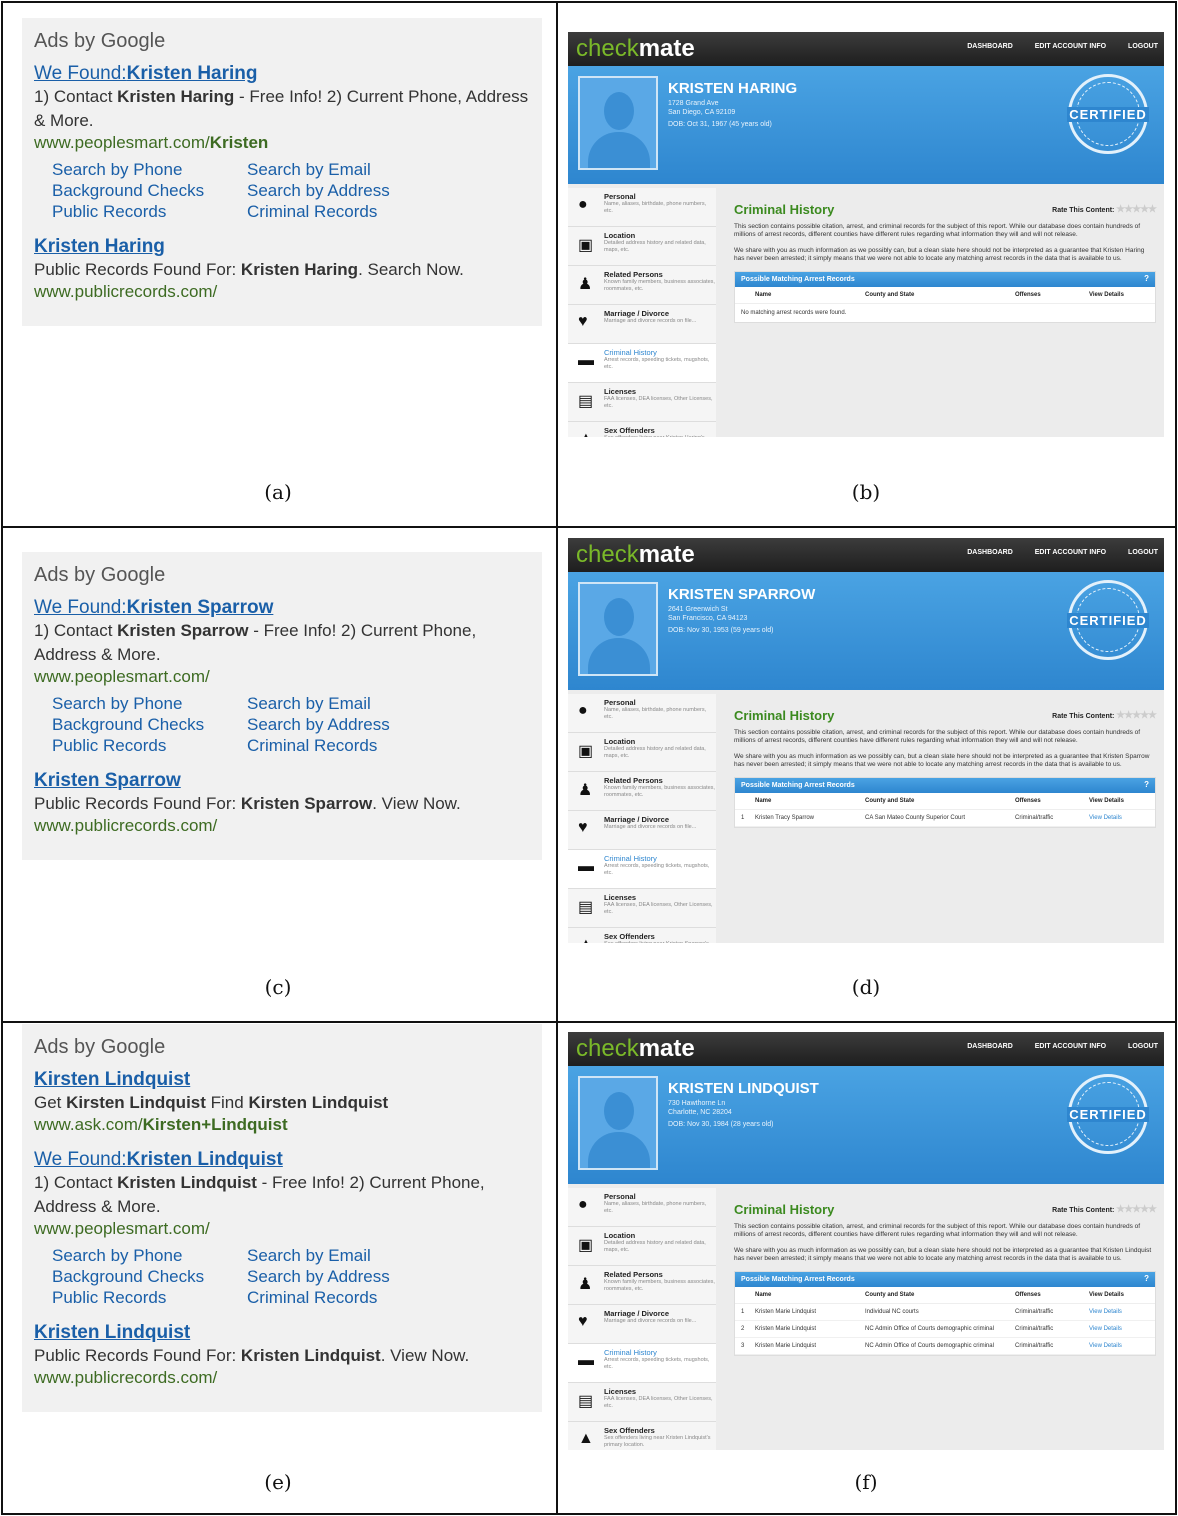 Image resolution: width=1178 pixels, height=1516 pixels. I want to click on ad-title-link: Kristen Sparrow, so click(282, 781).